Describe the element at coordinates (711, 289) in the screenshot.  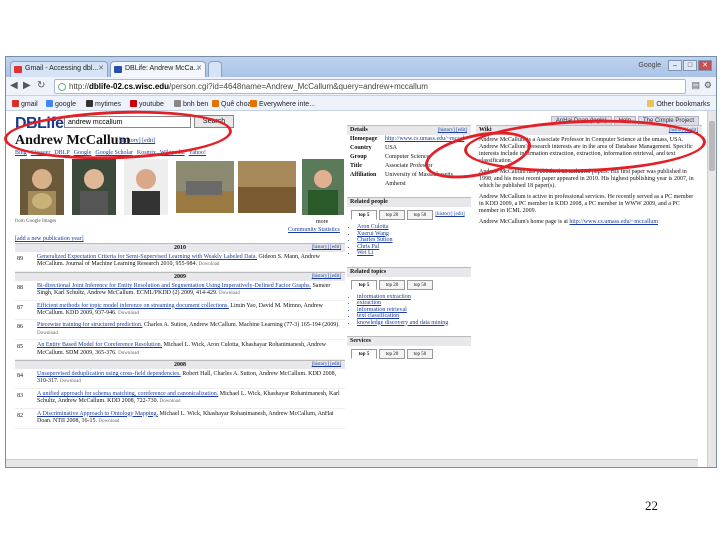
I see `vertical-scrollbar` at that location.